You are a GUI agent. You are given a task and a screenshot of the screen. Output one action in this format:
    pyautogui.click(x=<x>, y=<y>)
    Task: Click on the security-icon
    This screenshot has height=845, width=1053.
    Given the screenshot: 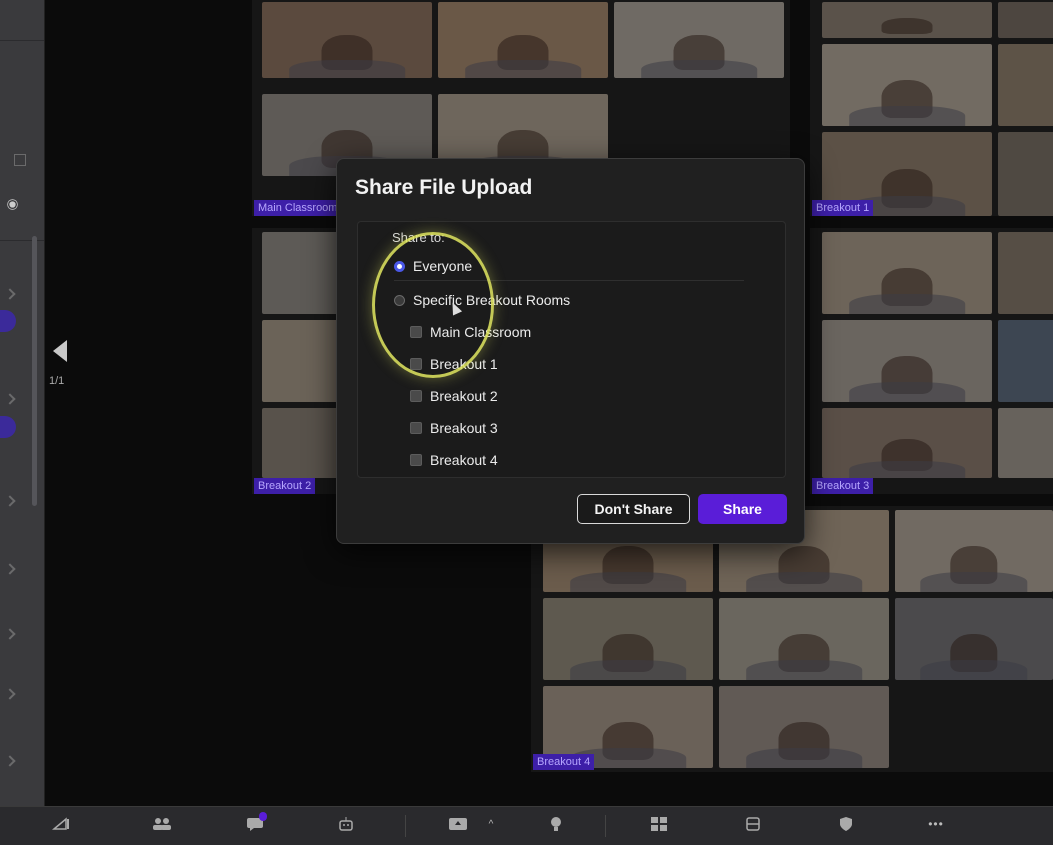 What is the action you would take?
    pyautogui.click(x=846, y=824)
    